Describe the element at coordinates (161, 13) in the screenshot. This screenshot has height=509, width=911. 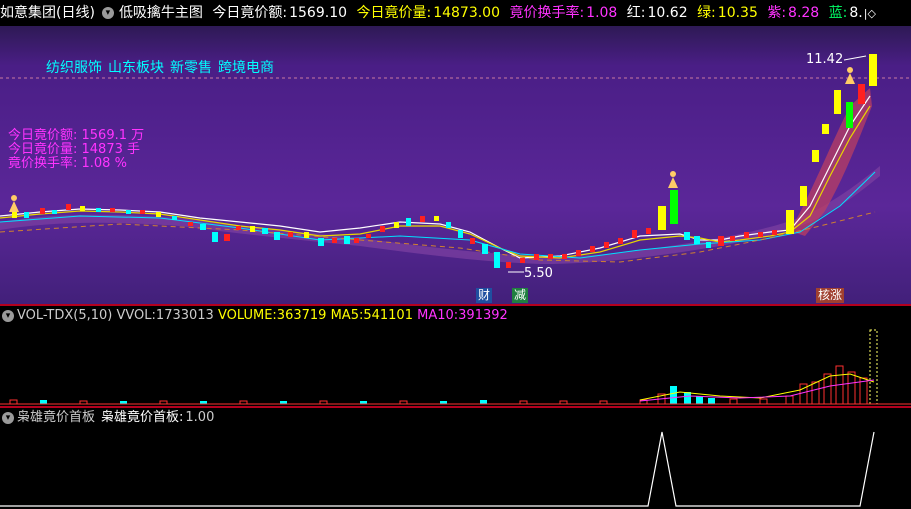
I see `main-indicator-name: 低吸擒牛主图` at that location.